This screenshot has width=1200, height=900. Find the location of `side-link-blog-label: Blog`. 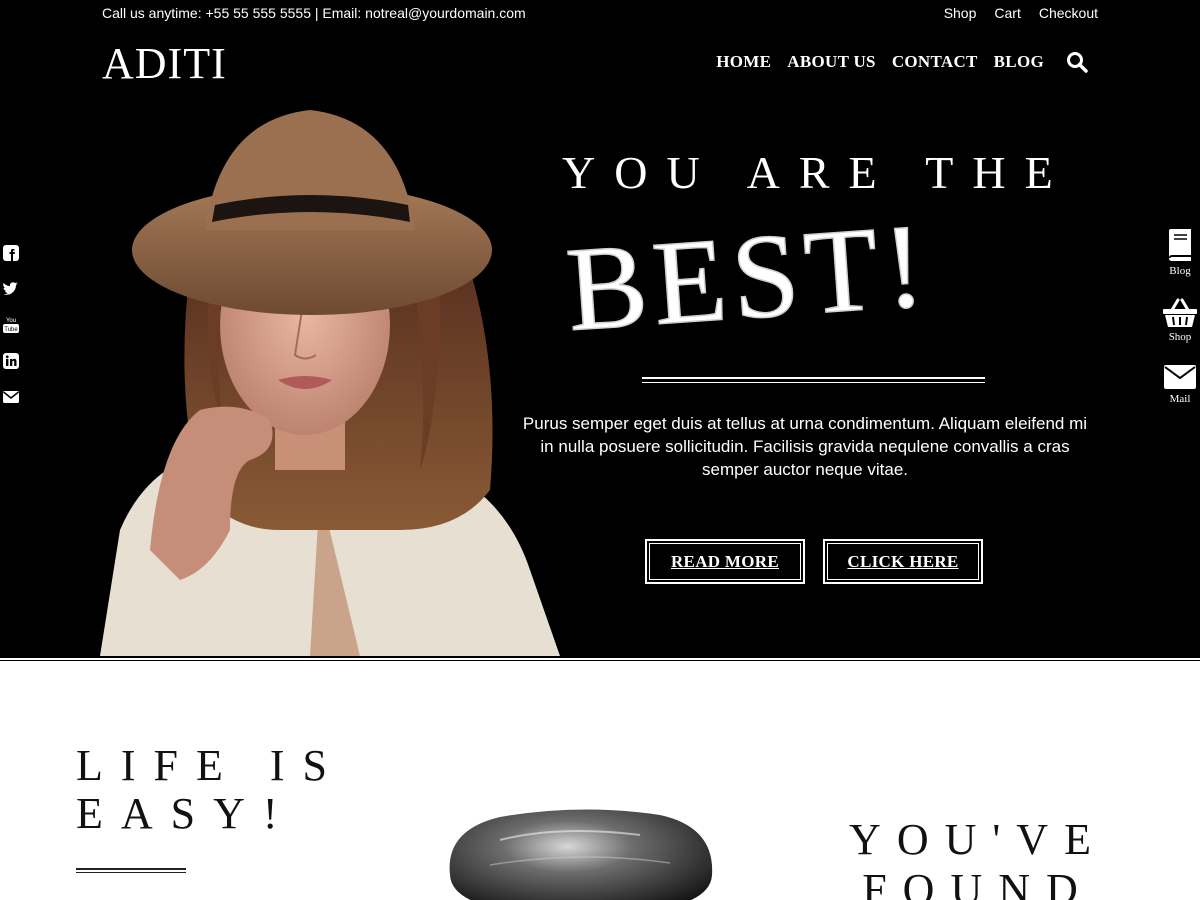

side-link-blog-label: Blog is located at coordinates (1180, 271).